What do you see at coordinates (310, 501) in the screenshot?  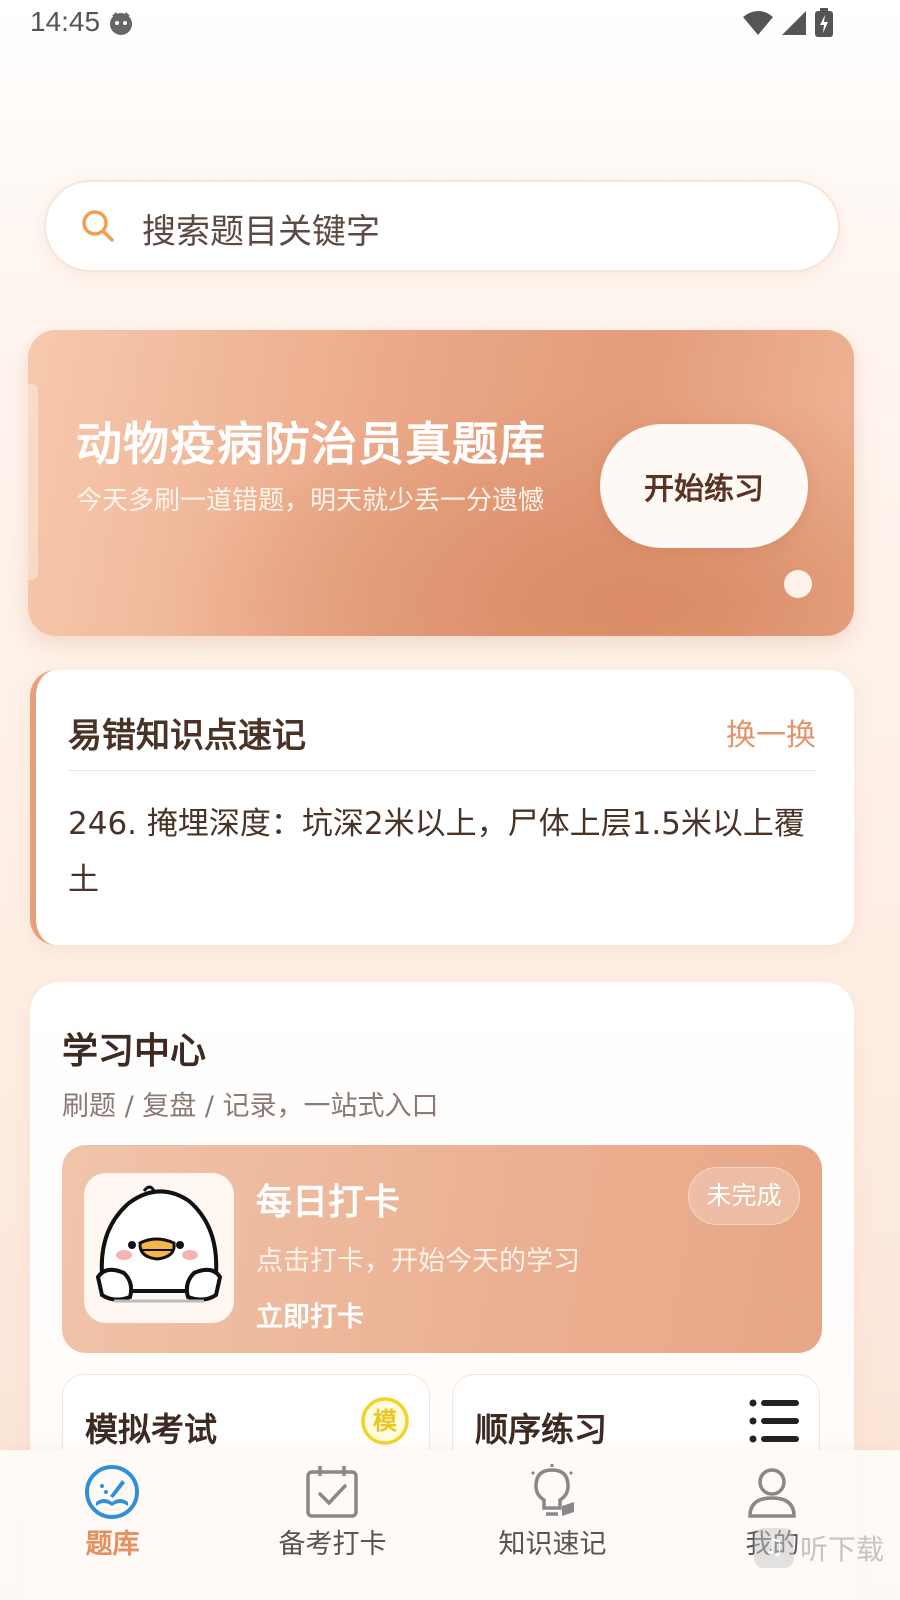 I see `banner-subtitle: 今天多刷一道错题，明天就少丢一分遗憾` at bounding box center [310, 501].